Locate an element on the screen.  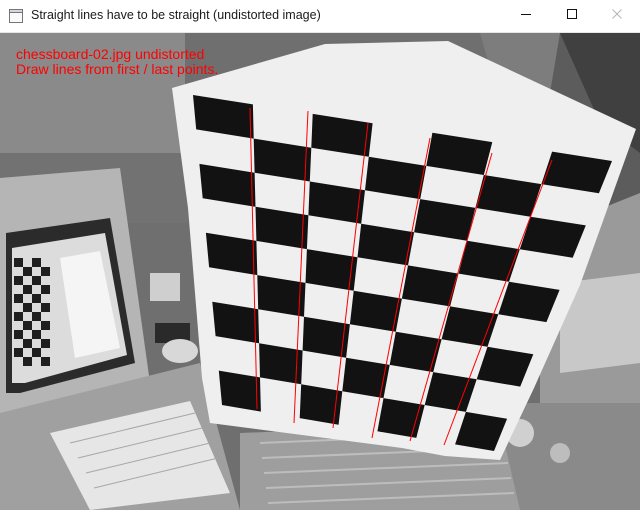
maximize-icon is located at coordinates (572, 16).